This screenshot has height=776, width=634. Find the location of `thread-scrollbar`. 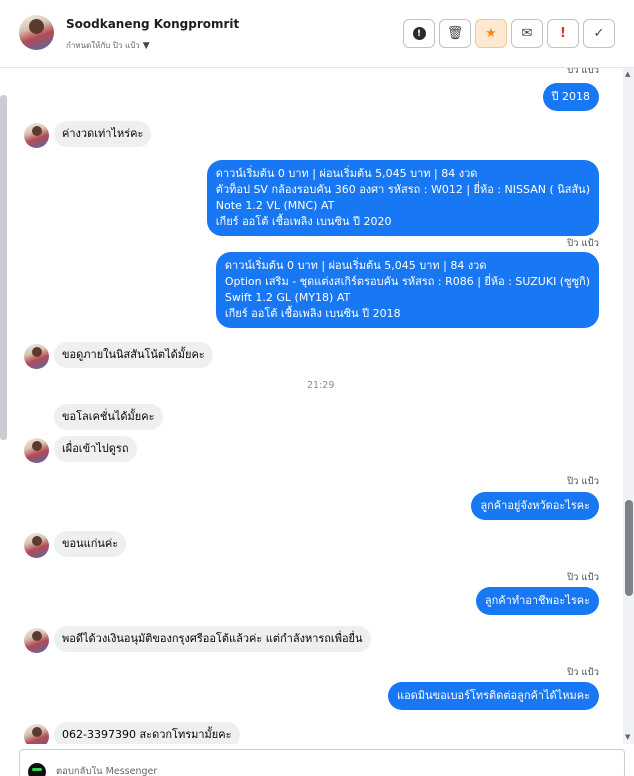

thread-scrollbar is located at coordinates (628, 406).